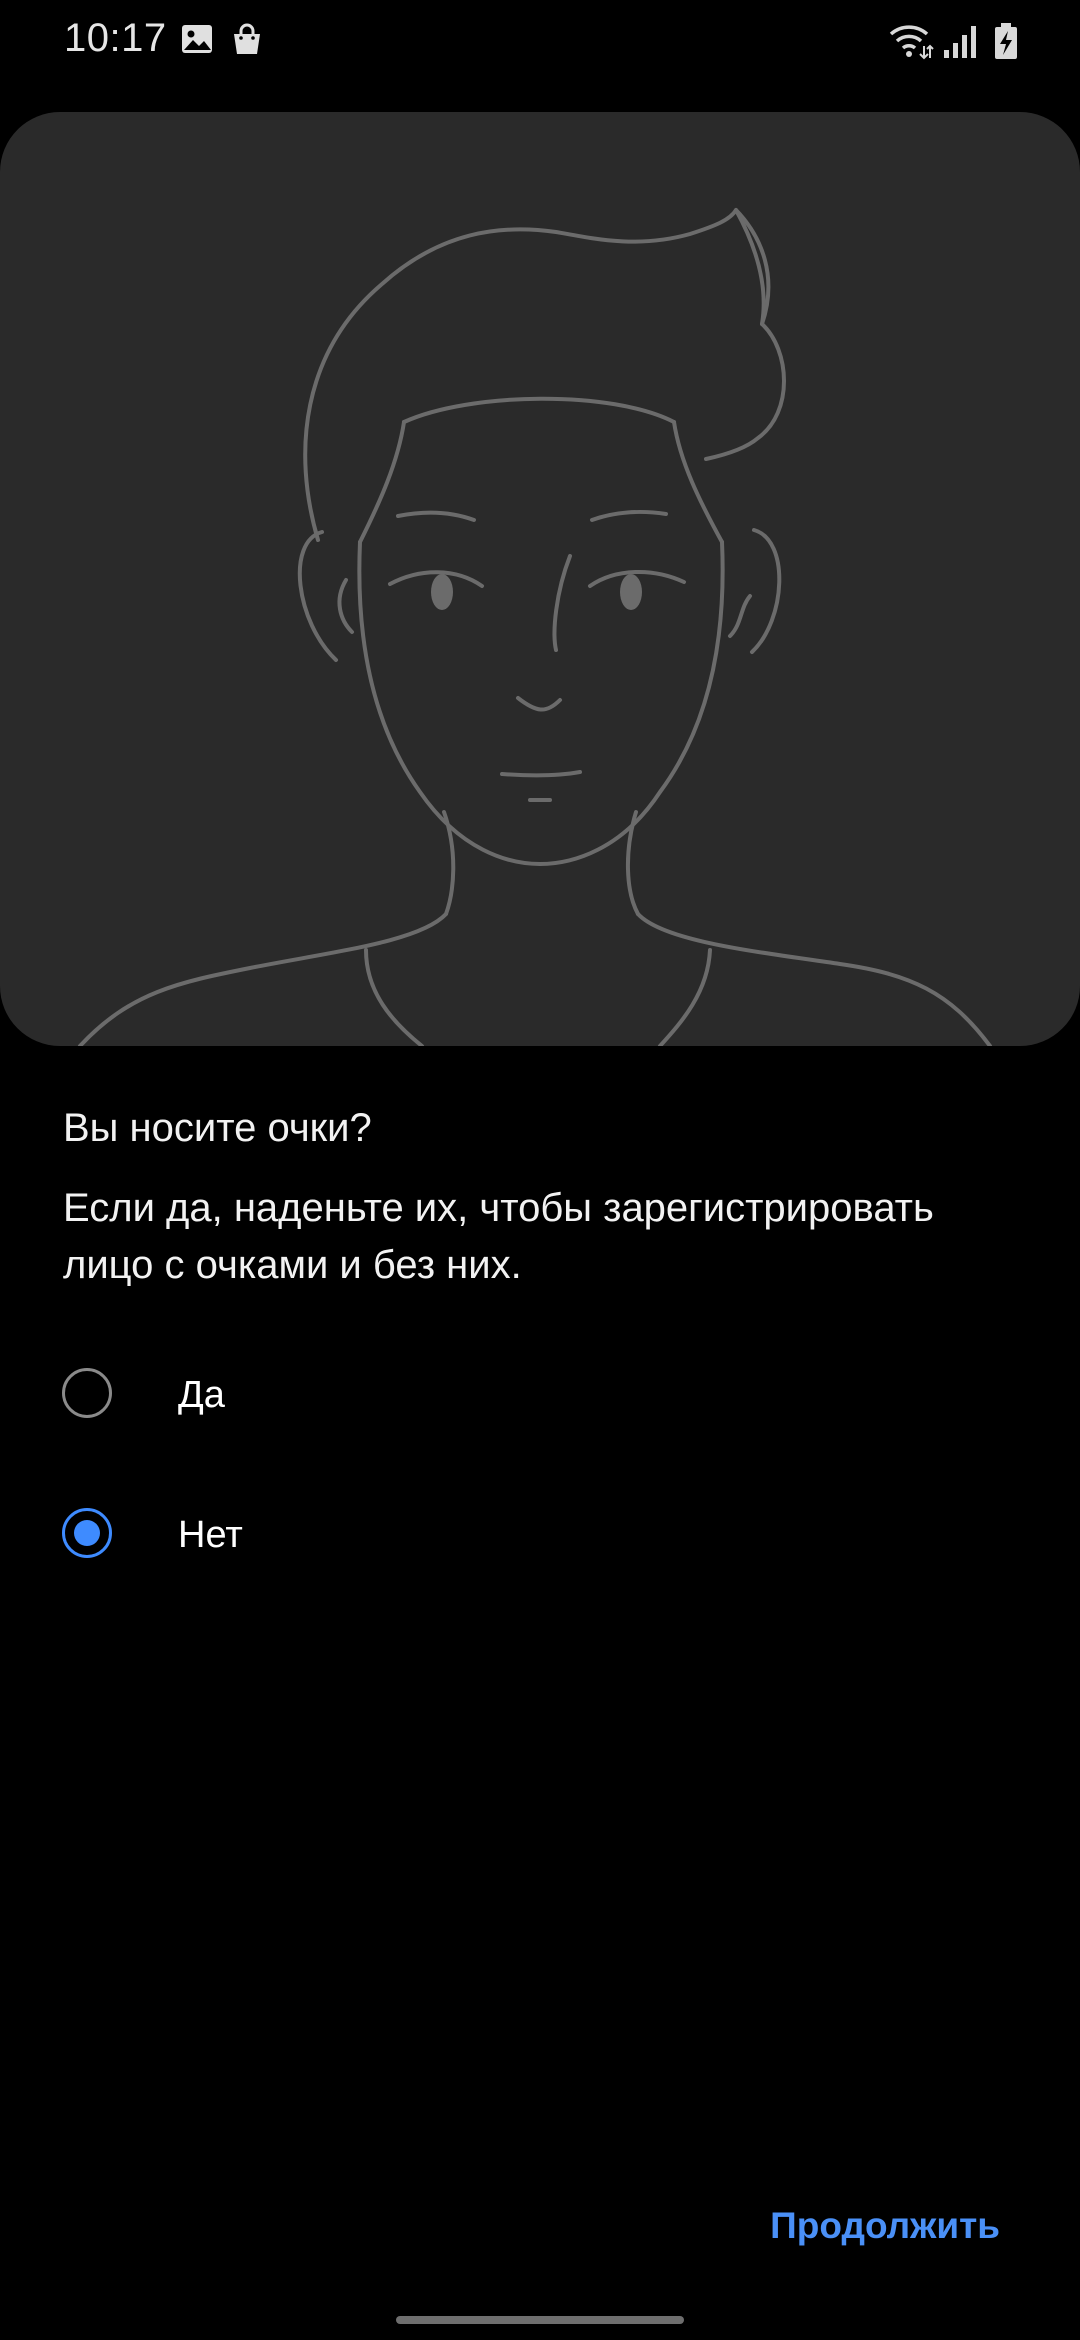  What do you see at coordinates (540, 42) in the screenshot?
I see `status-bar: 10:17` at bounding box center [540, 42].